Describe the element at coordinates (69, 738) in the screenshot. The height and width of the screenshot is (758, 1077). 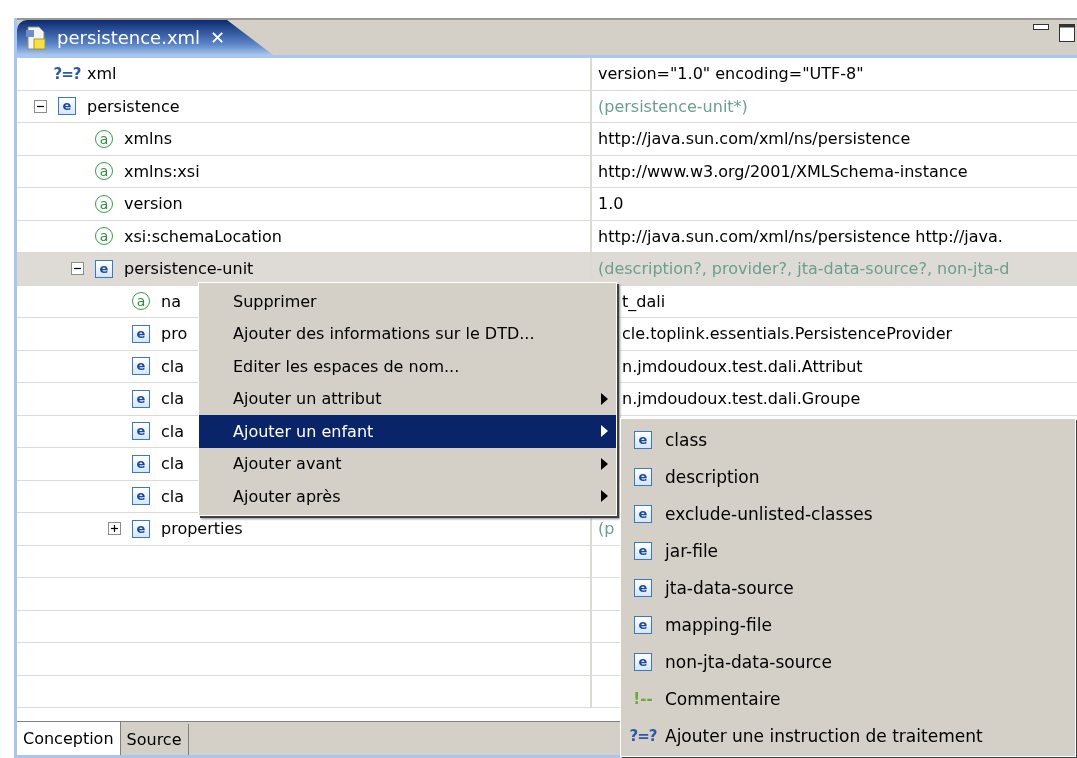
I see `editor-page-tab: Conception` at that location.